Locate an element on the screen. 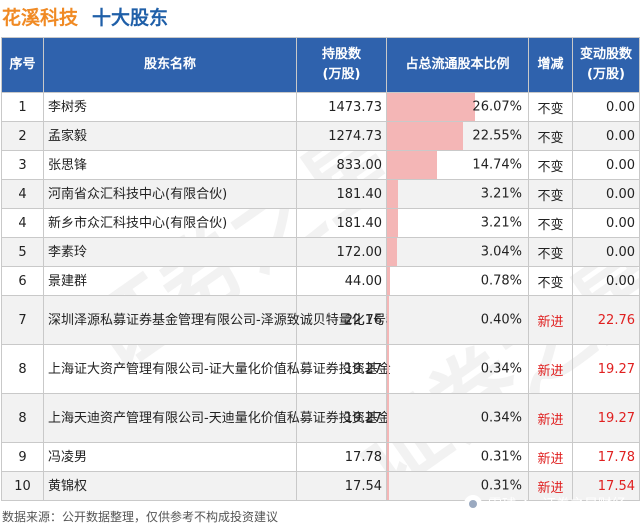 This screenshot has width=640, height=528. brand-logo: 雪球 ： 证券之星财经 is located at coordinates (545, 504).